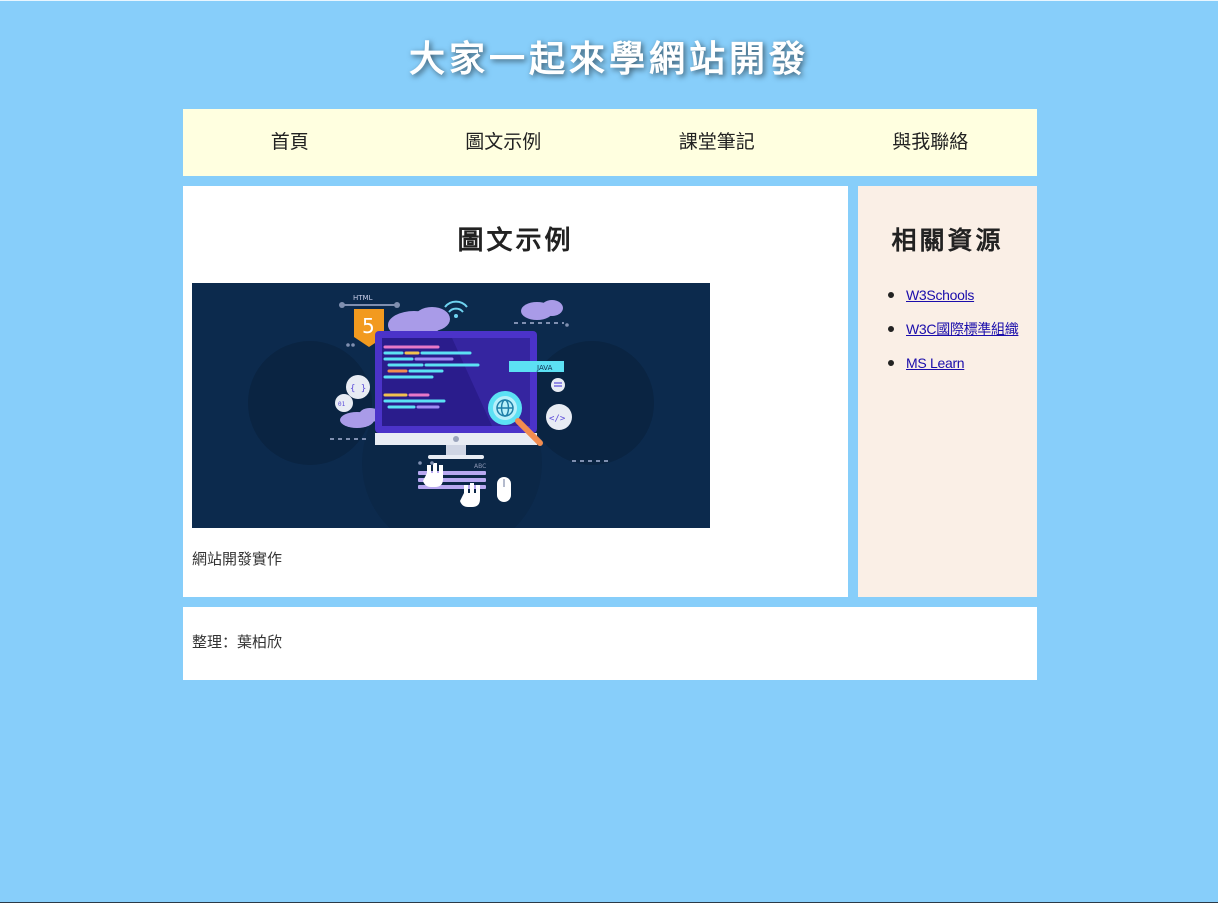  I want to click on resources-heading: 相關資源, so click(947, 240).